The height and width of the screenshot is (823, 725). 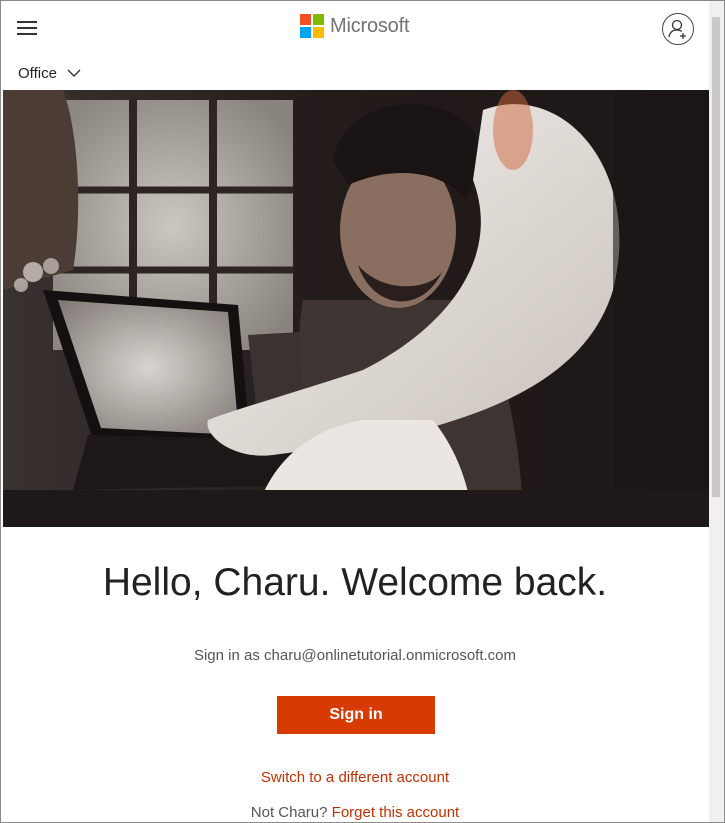 I want to click on vertical-scrollbar, so click(x=716, y=411).